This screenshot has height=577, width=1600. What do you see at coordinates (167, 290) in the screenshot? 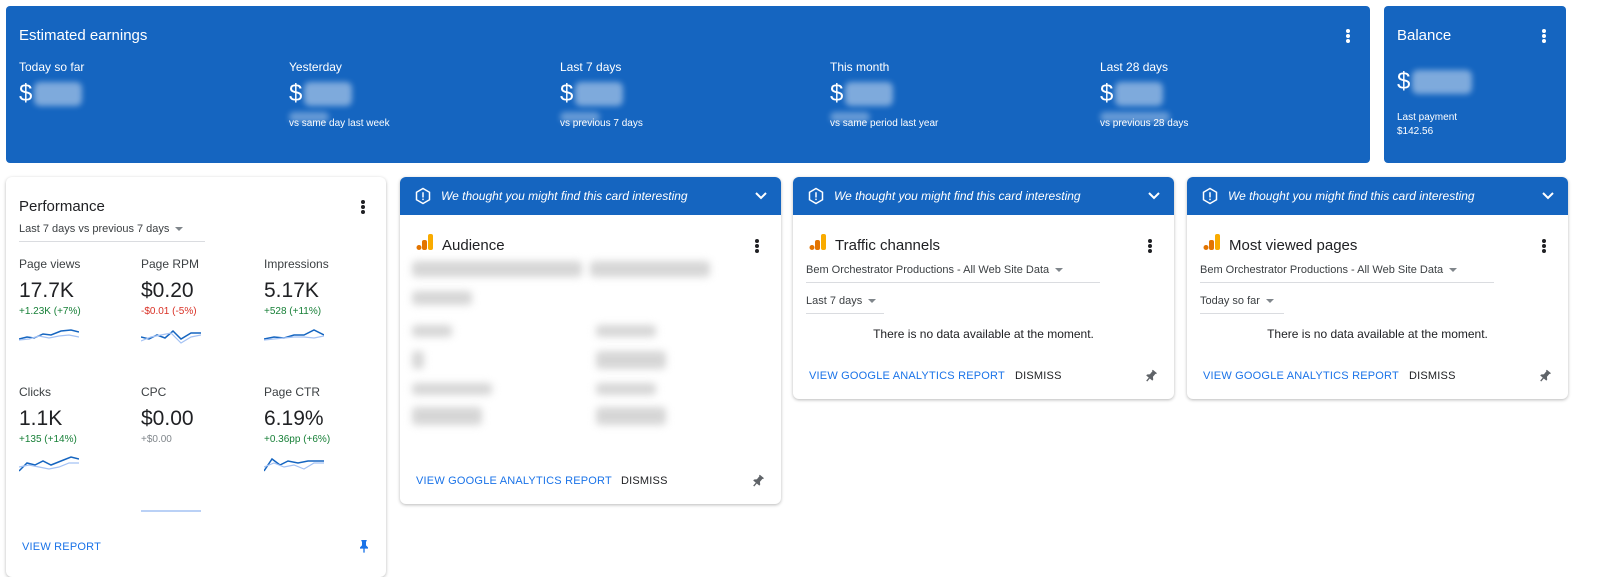
I see `metric-value: $0.20` at bounding box center [167, 290].